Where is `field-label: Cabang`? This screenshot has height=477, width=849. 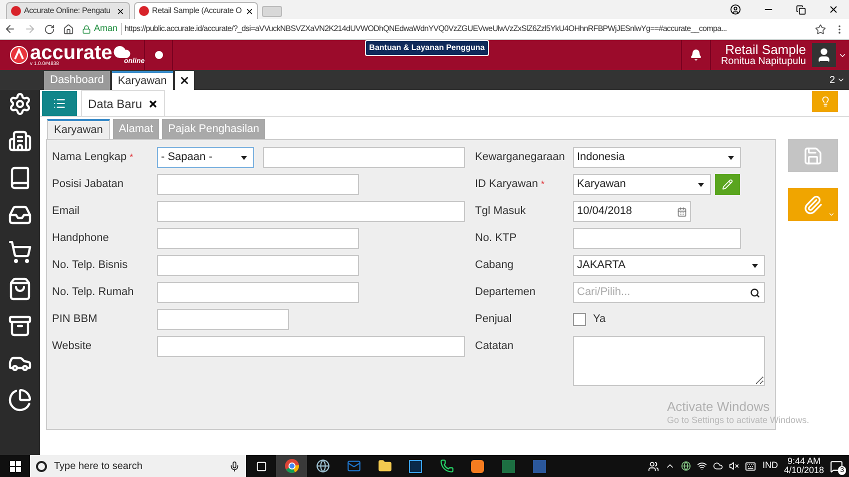 field-label: Cabang is located at coordinates (494, 266).